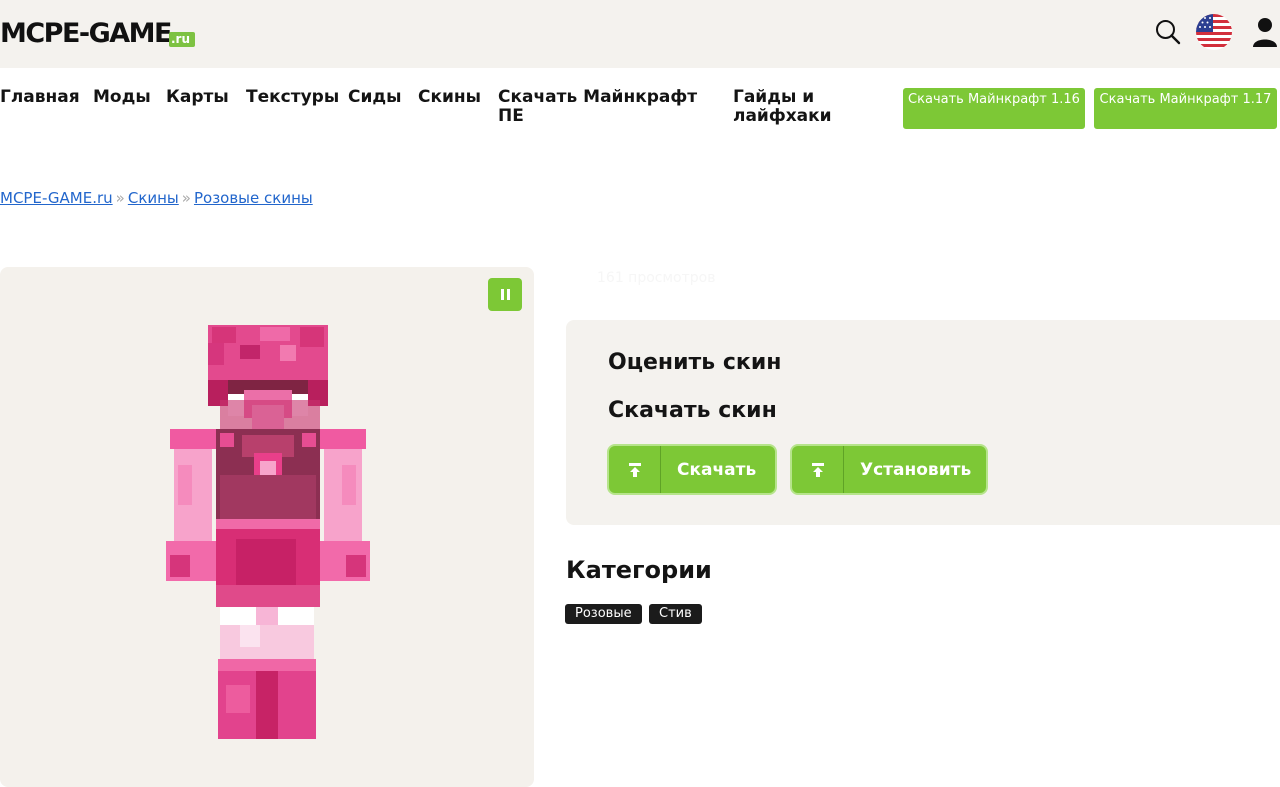  I want to click on top-icons, so click(1217, 32).